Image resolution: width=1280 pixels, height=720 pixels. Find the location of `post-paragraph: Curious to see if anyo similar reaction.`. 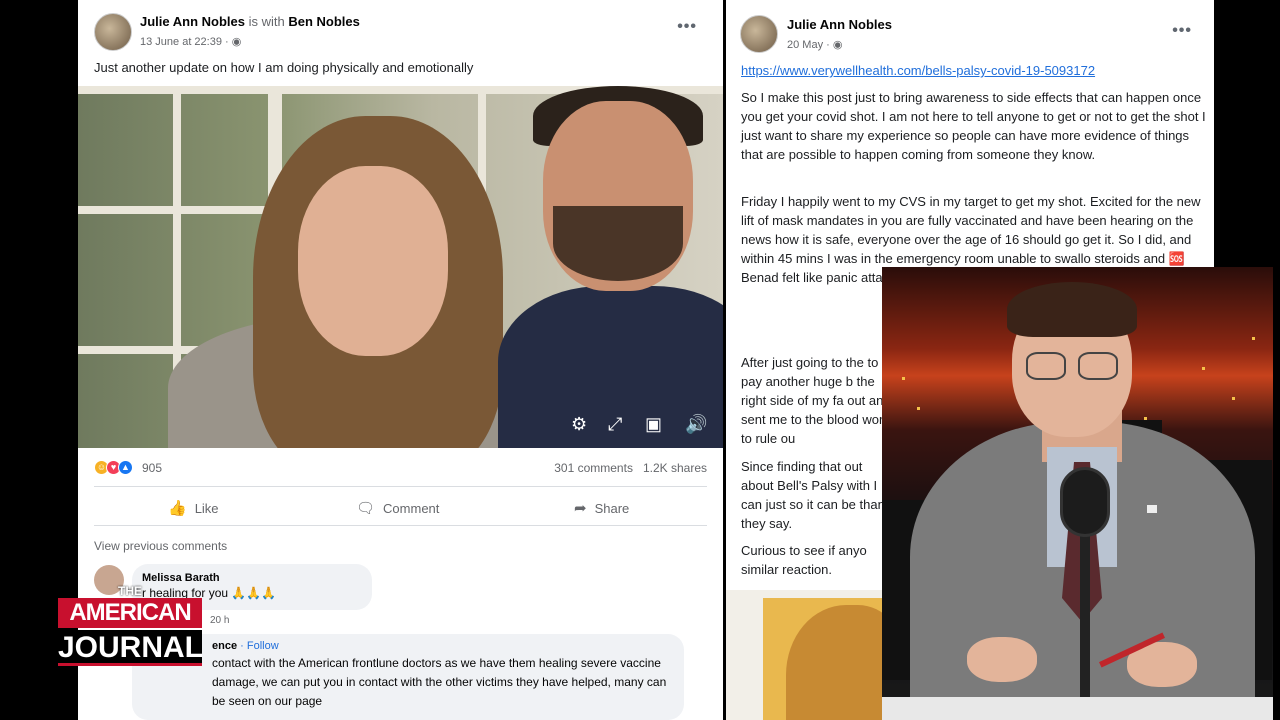

post-paragraph: Curious to see if anyo similar reaction. is located at coordinates (804, 560).